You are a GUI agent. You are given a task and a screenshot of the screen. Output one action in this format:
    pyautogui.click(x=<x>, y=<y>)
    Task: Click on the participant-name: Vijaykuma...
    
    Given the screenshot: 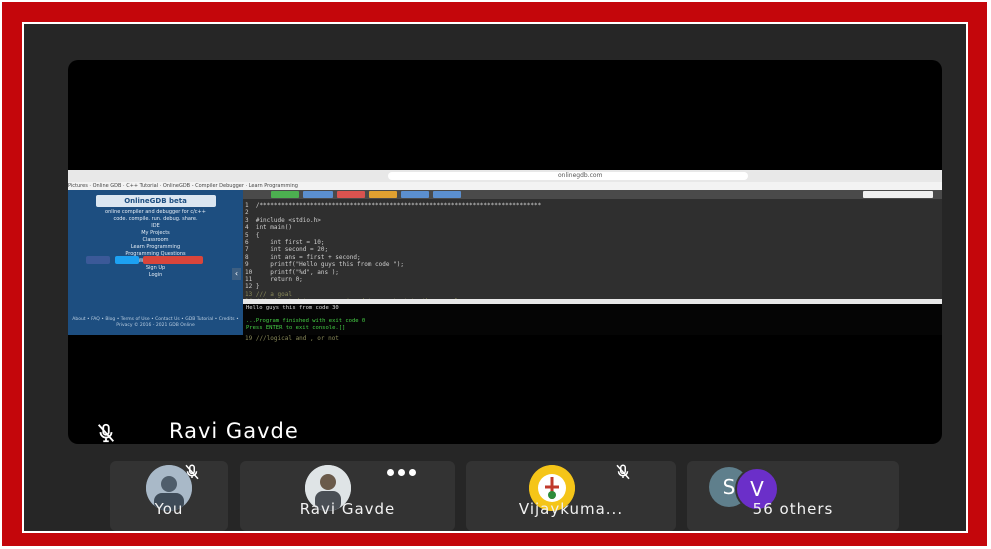 What is the action you would take?
    pyautogui.click(x=571, y=509)
    